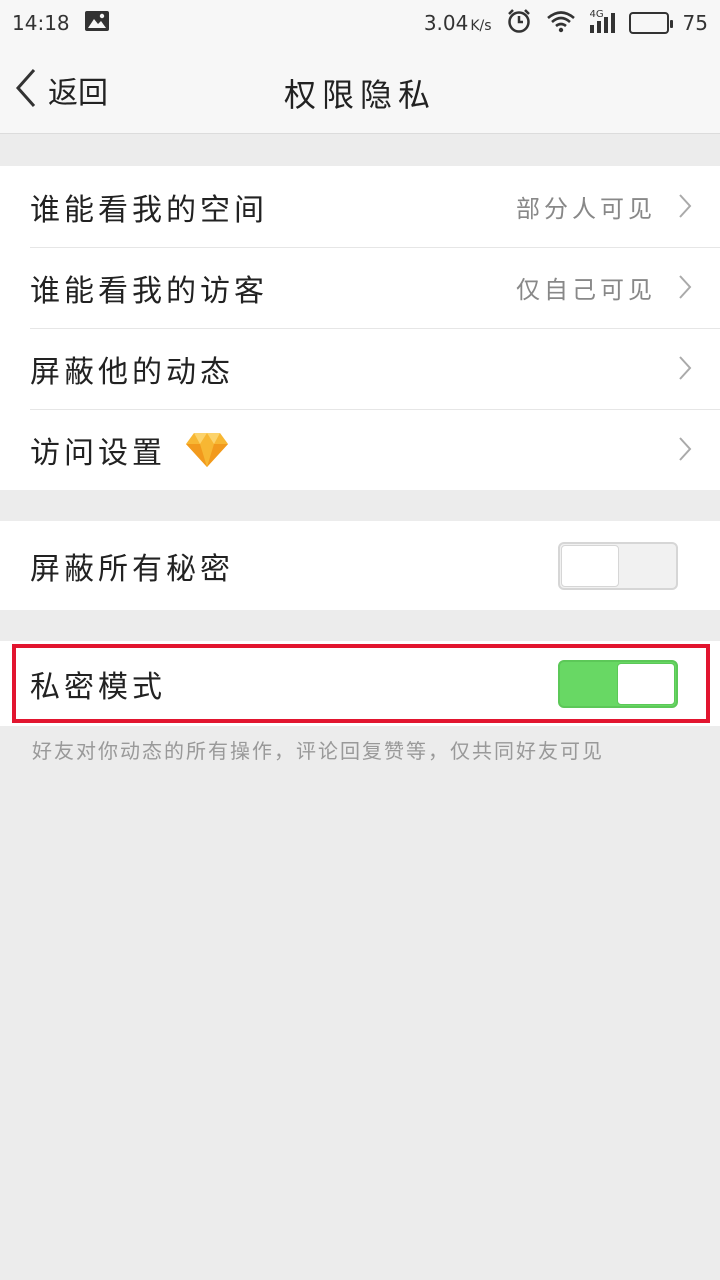 This screenshot has height=1280, width=720. I want to click on secrets-group: 屏蔽所有秘密, so click(360, 565).